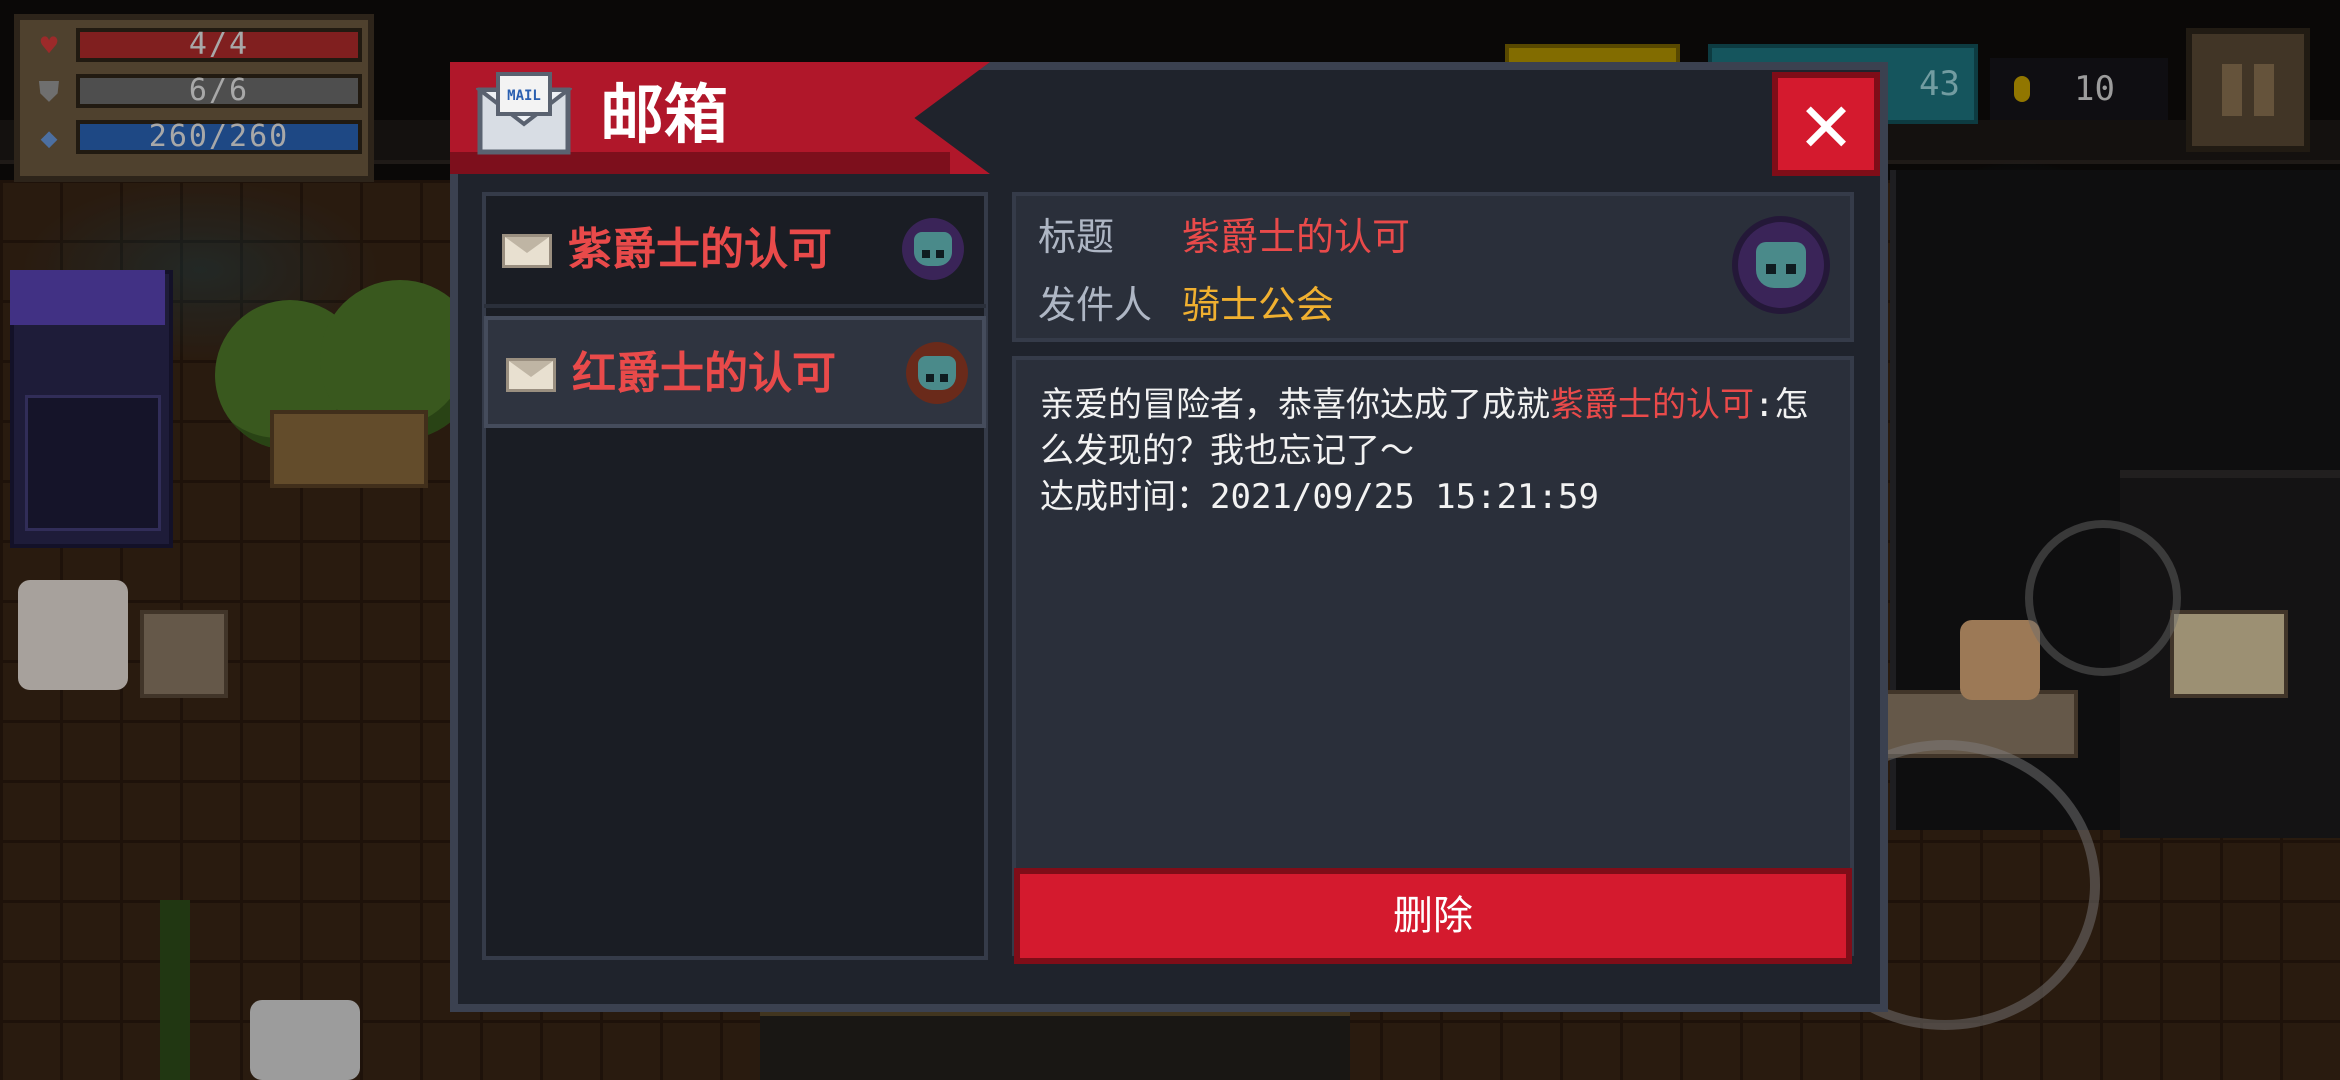 The height and width of the screenshot is (1080, 2340). Describe the element at coordinates (1258, 305) in the screenshot. I see `sender-value: 骑士公会` at that location.